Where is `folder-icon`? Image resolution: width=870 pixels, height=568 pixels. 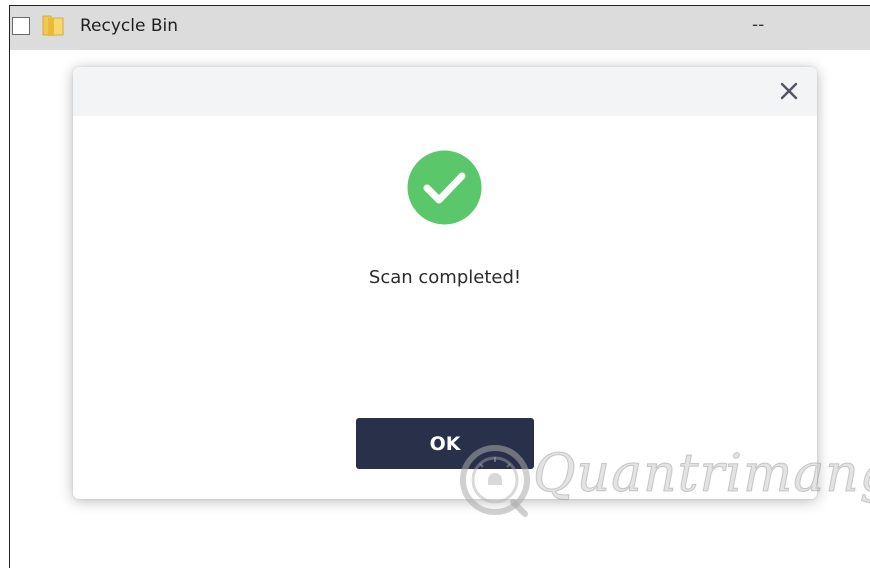 folder-icon is located at coordinates (53, 25).